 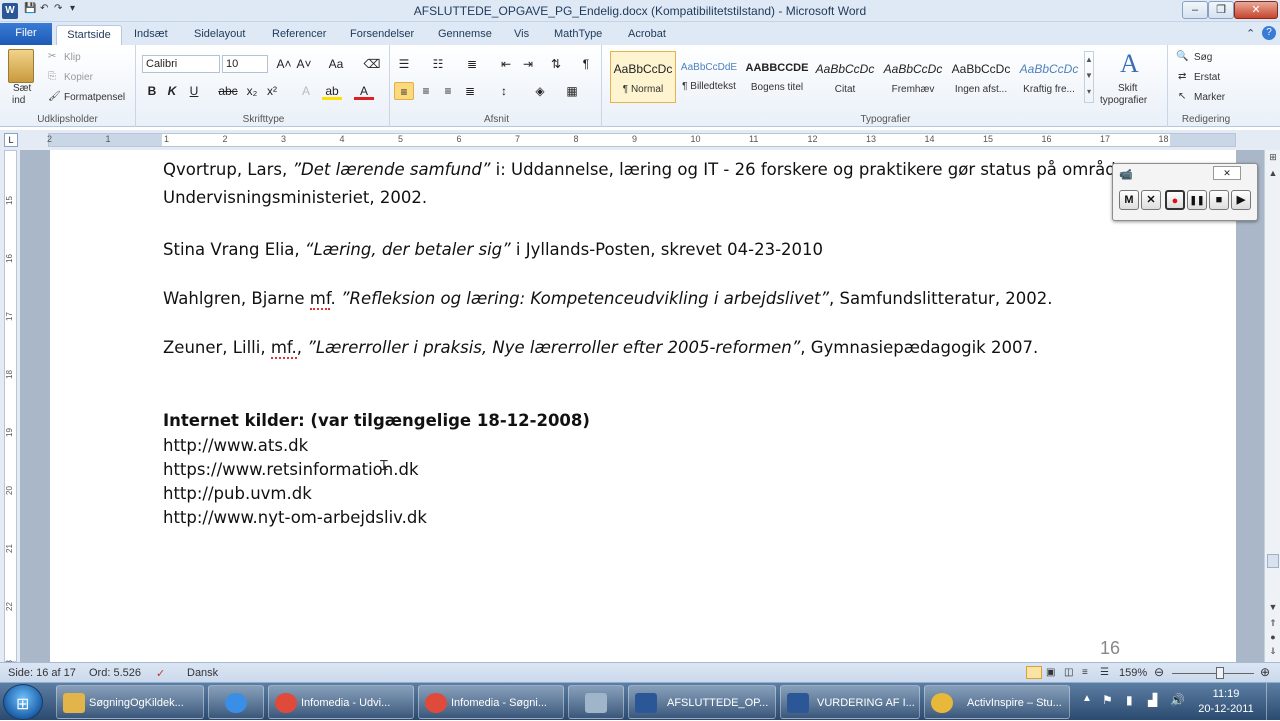 What do you see at coordinates (72, 57) in the screenshot?
I see `cut-button: Klip` at bounding box center [72, 57].